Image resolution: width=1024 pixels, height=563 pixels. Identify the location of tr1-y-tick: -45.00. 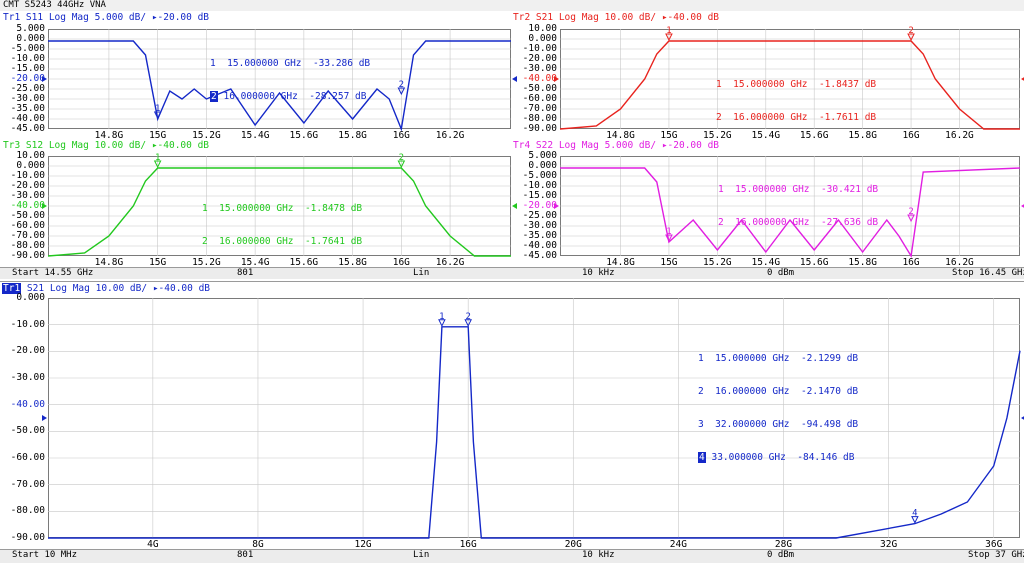
(23, 129).